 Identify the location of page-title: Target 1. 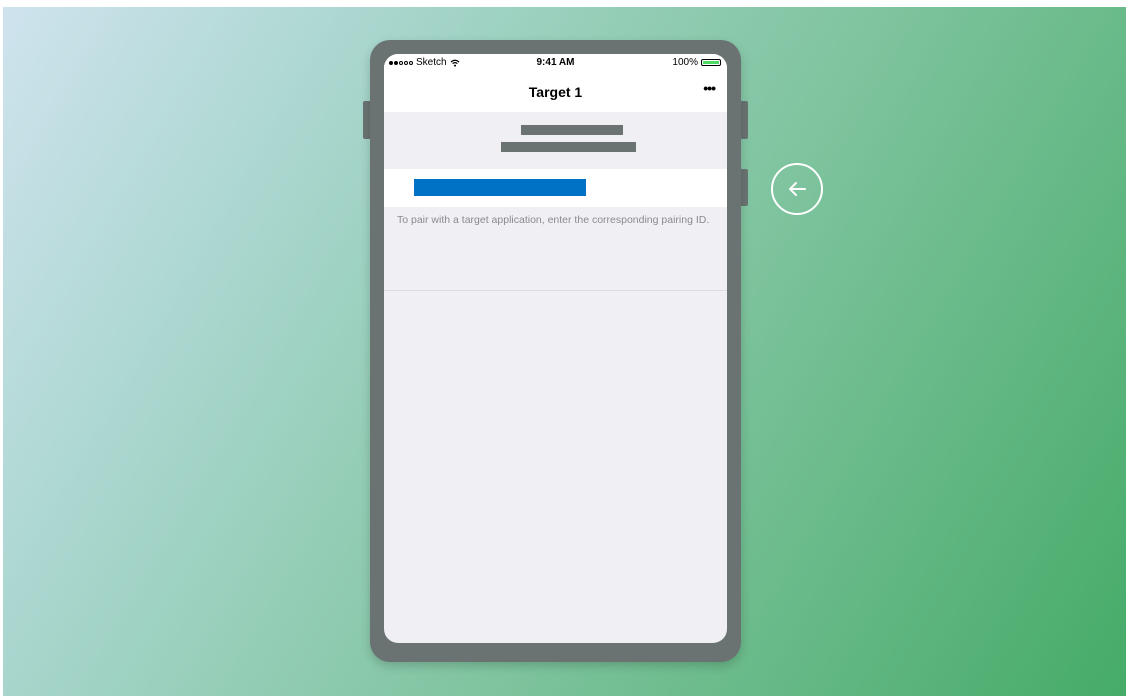
(555, 92).